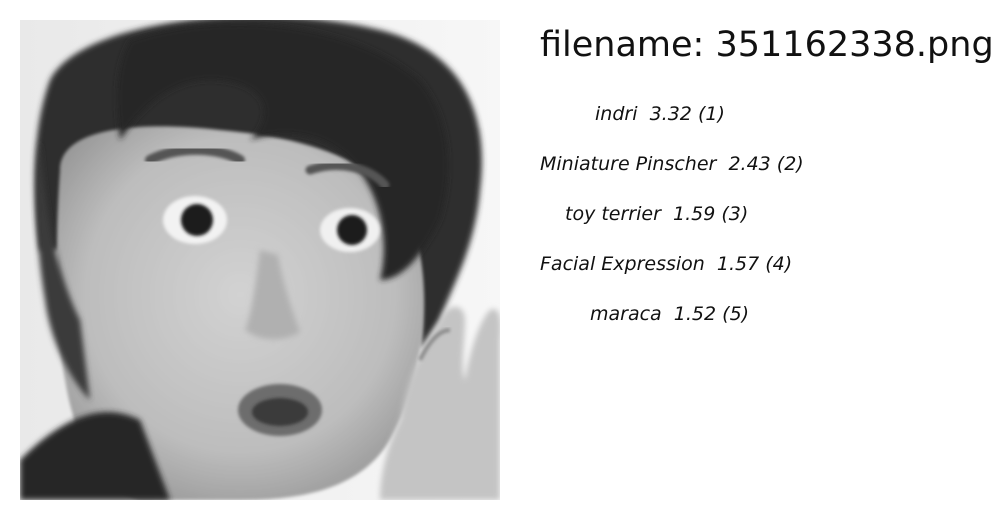 This screenshot has height=520, width=1000. I want to click on prediction-item: indri 3.32 (1), so click(660, 114).